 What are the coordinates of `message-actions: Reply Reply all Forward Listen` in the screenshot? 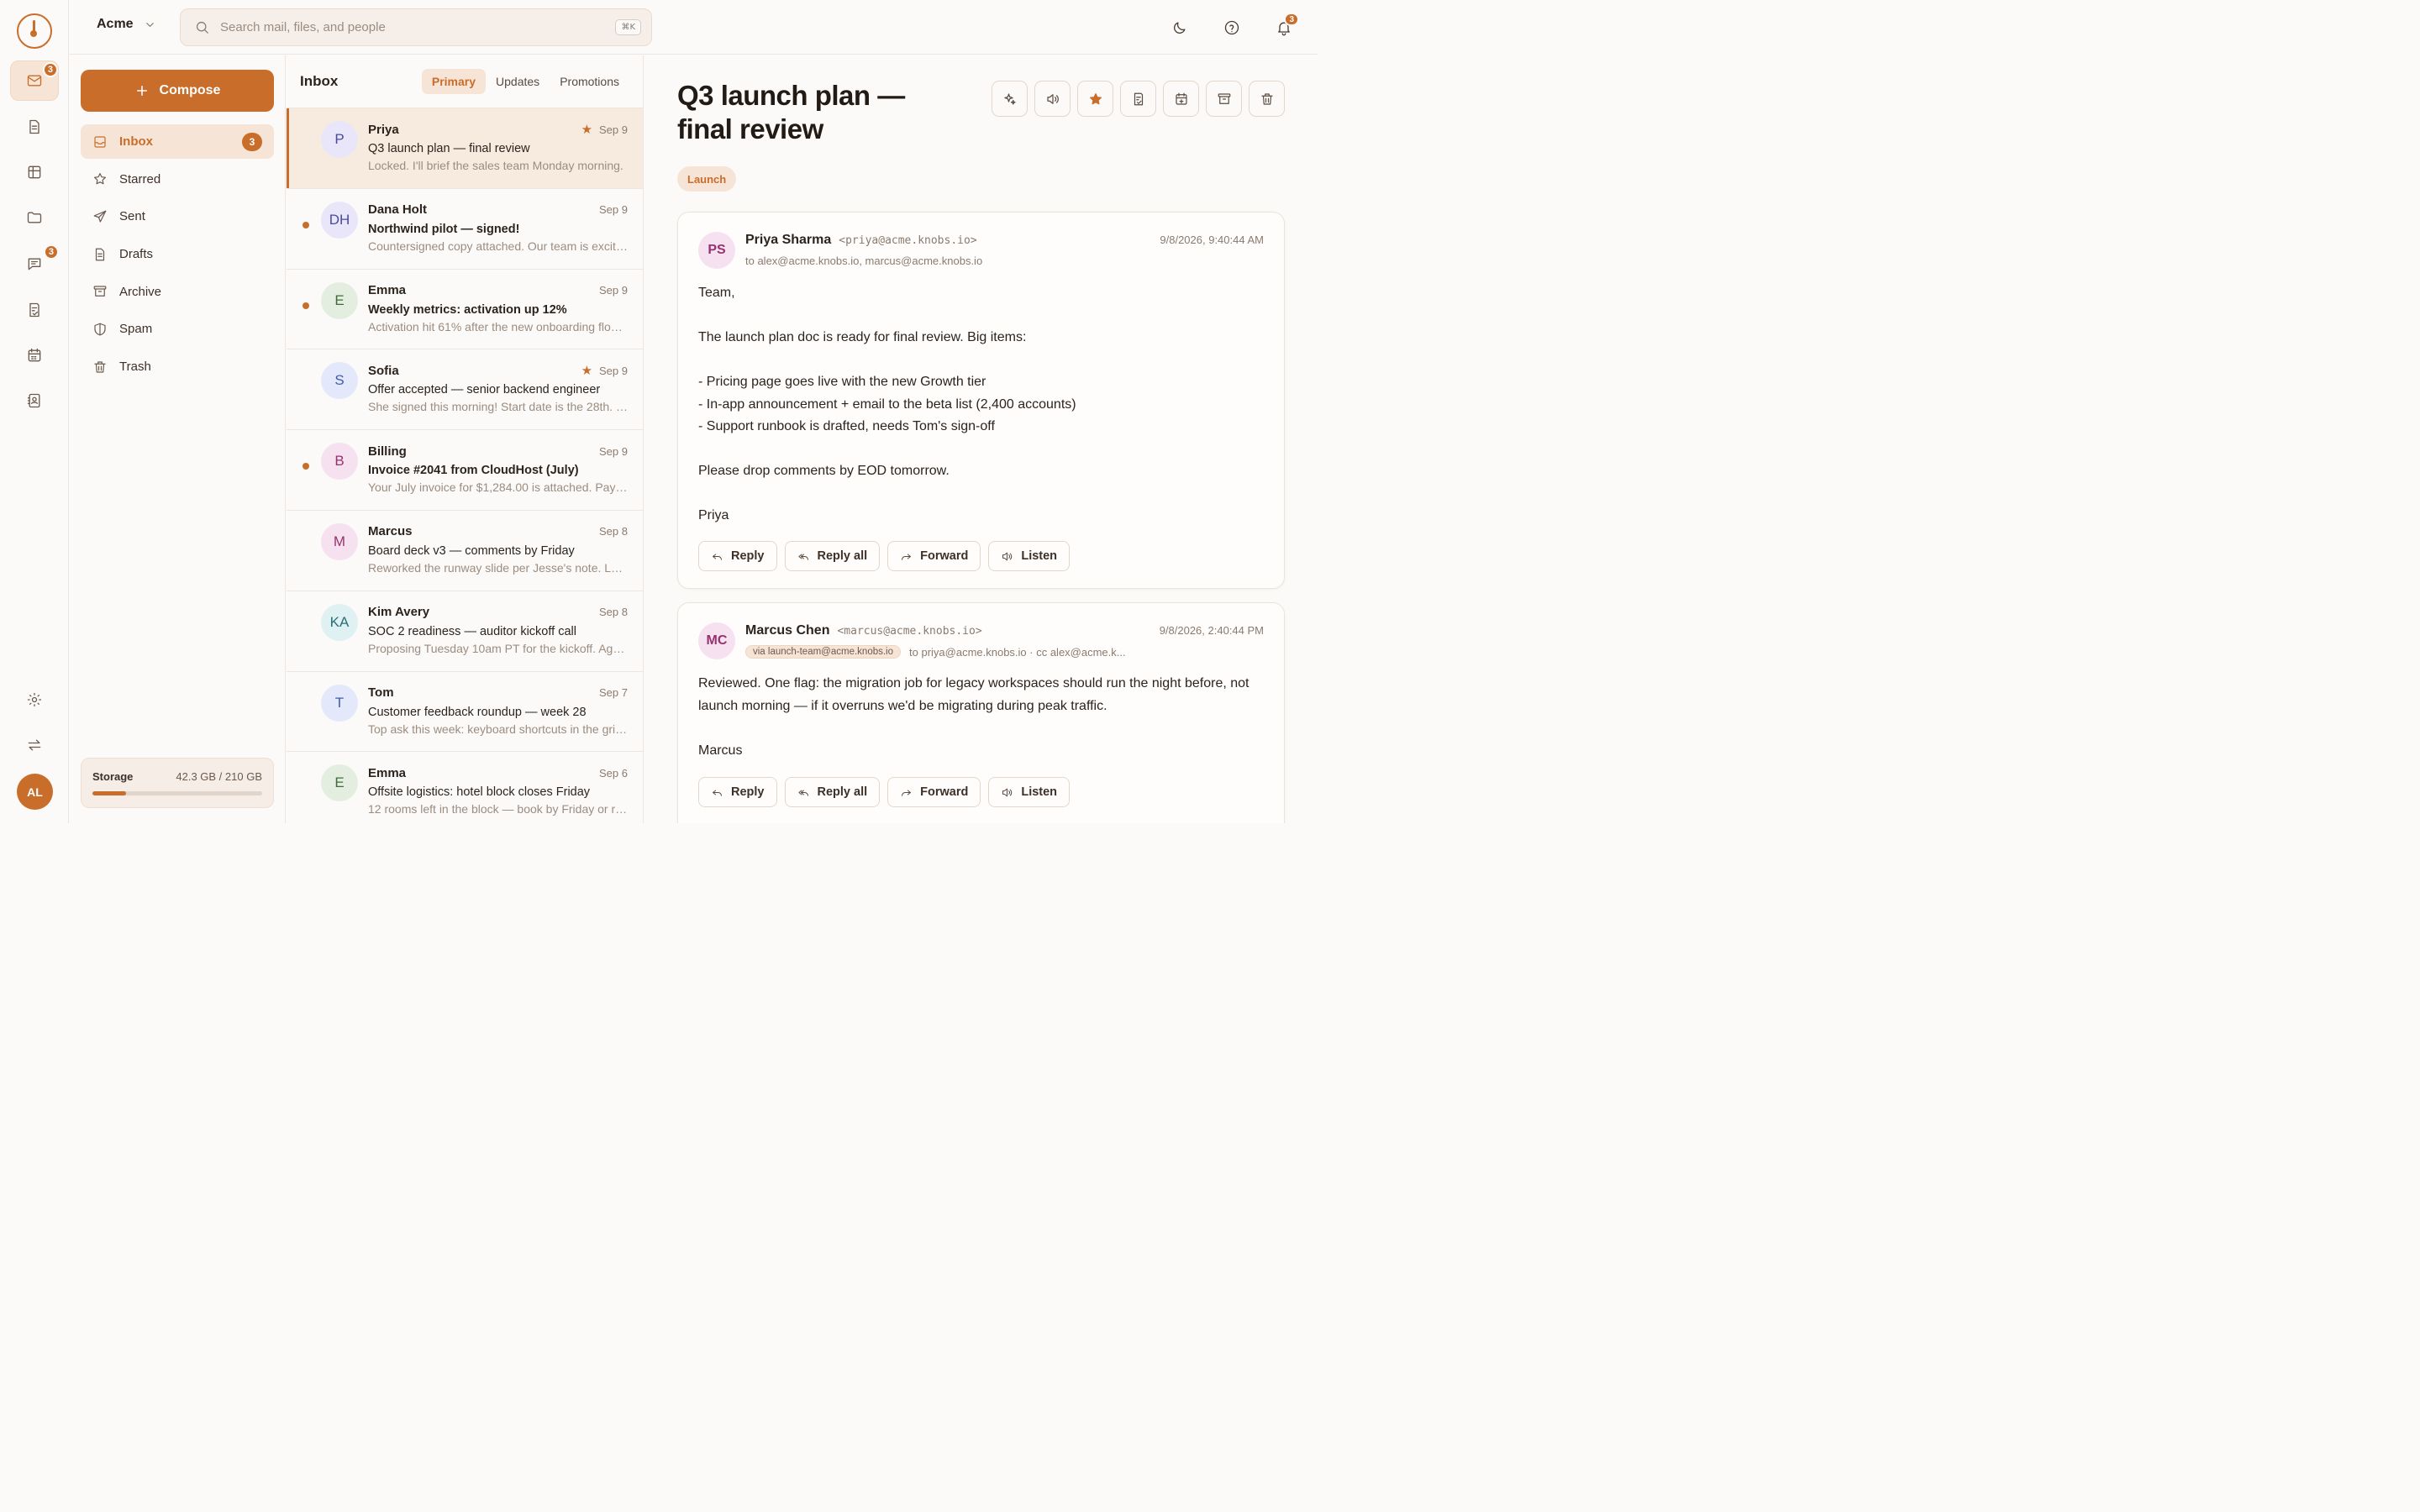 It's located at (884, 792).